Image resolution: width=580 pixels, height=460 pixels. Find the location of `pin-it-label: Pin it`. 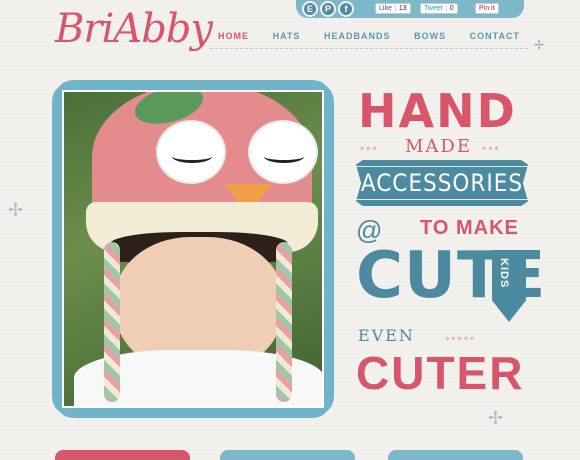

pin-it-label: Pin it is located at coordinates (487, 8).